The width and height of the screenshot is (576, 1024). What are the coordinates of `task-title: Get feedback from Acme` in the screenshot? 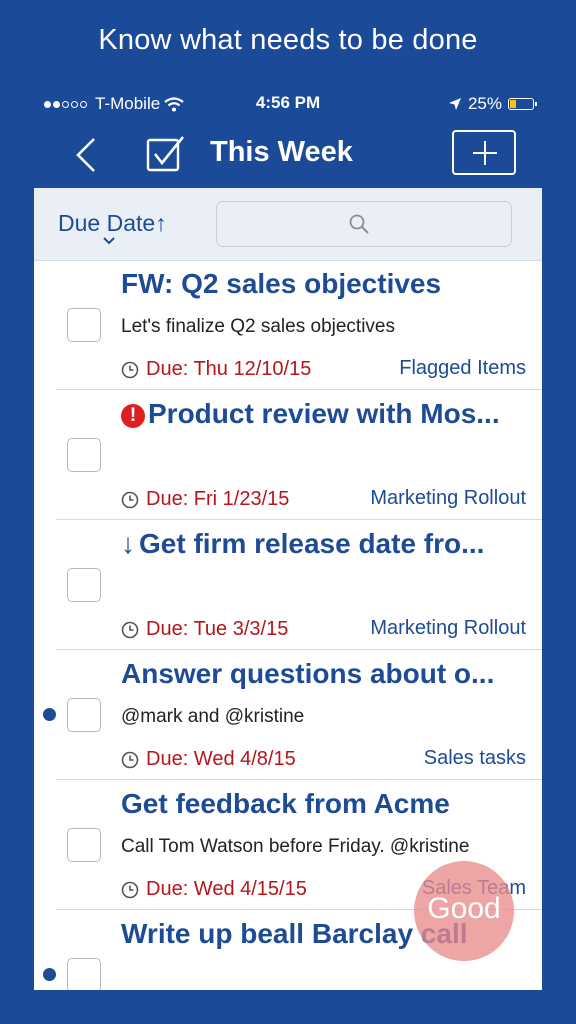 It's located at (324, 804).